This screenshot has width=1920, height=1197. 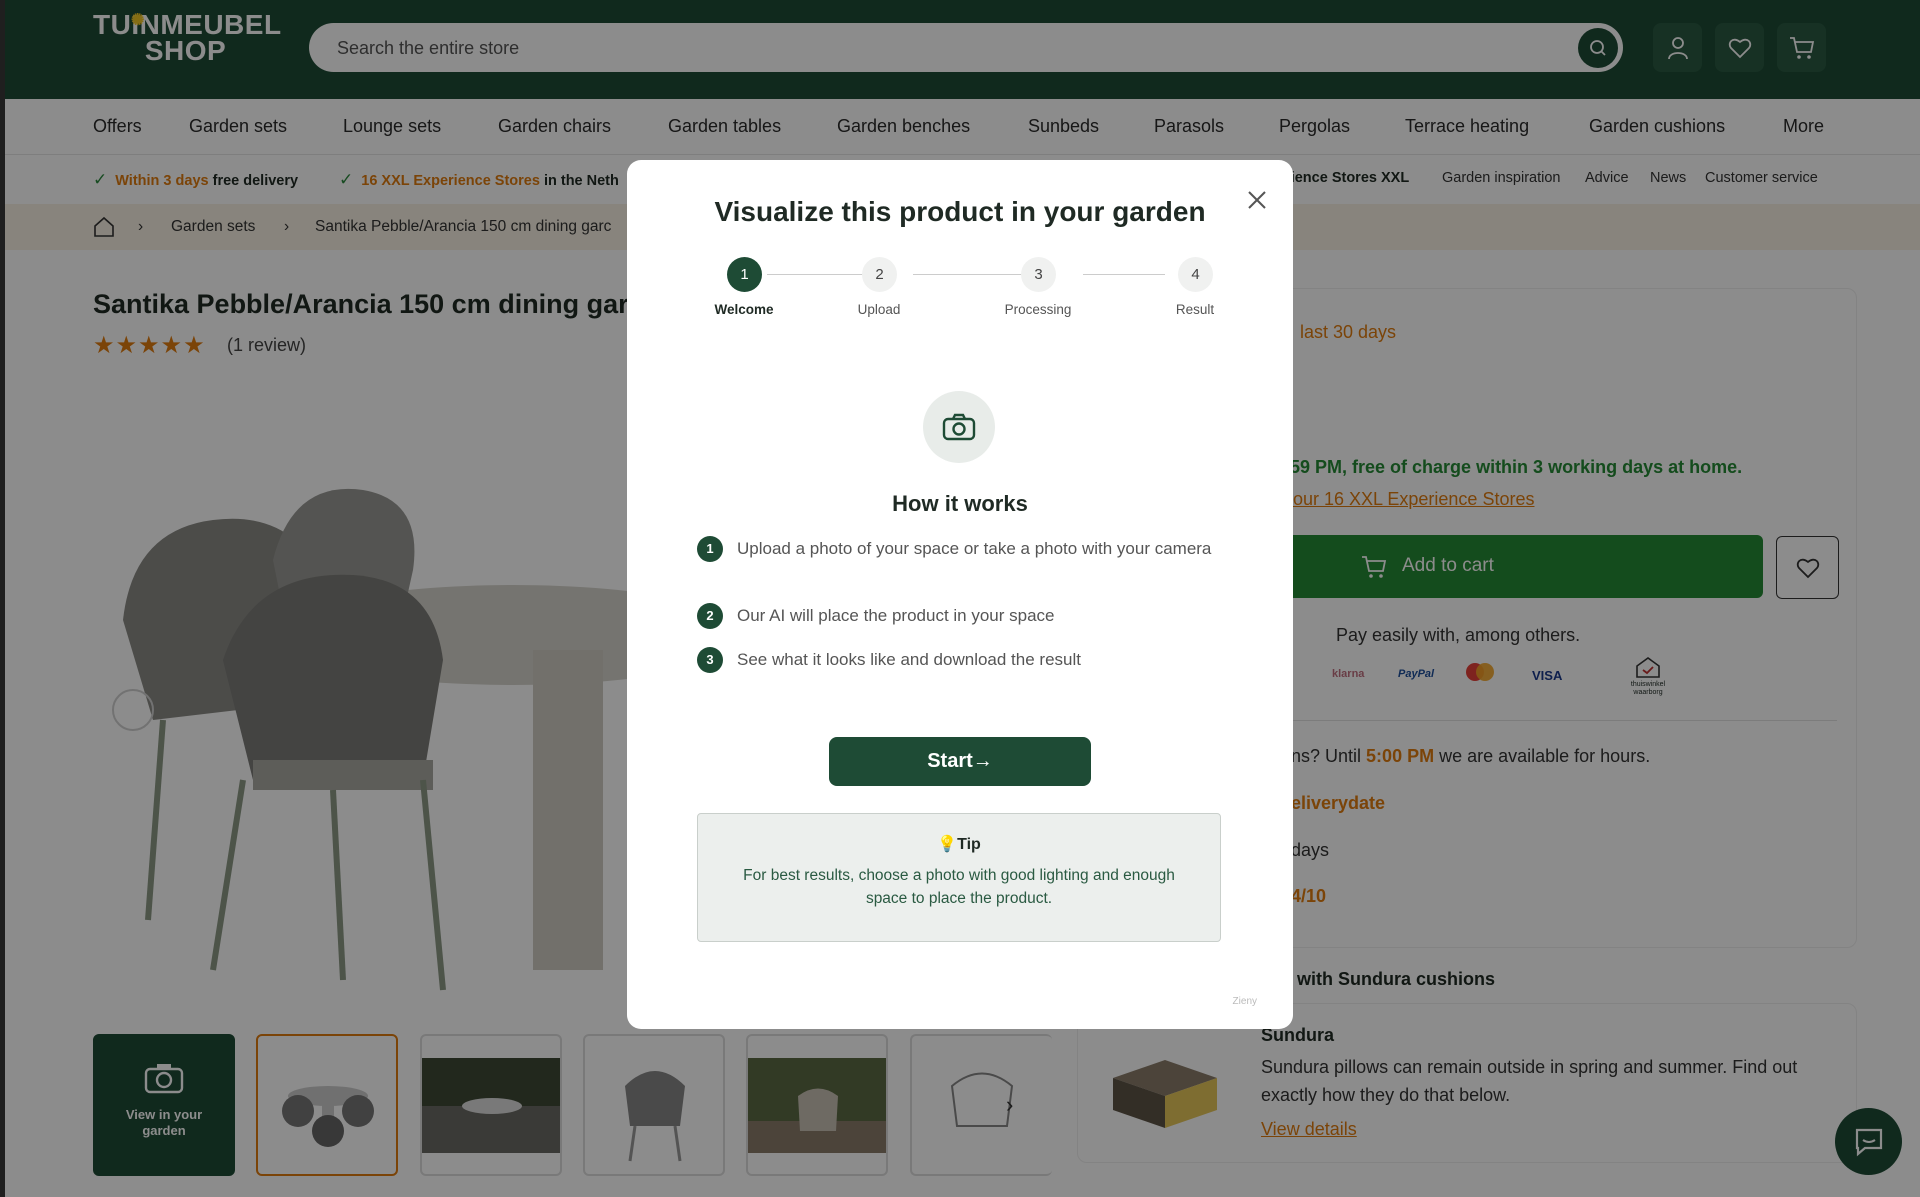 What do you see at coordinates (744, 274) in the screenshot?
I see `step-1-indicator: 1` at bounding box center [744, 274].